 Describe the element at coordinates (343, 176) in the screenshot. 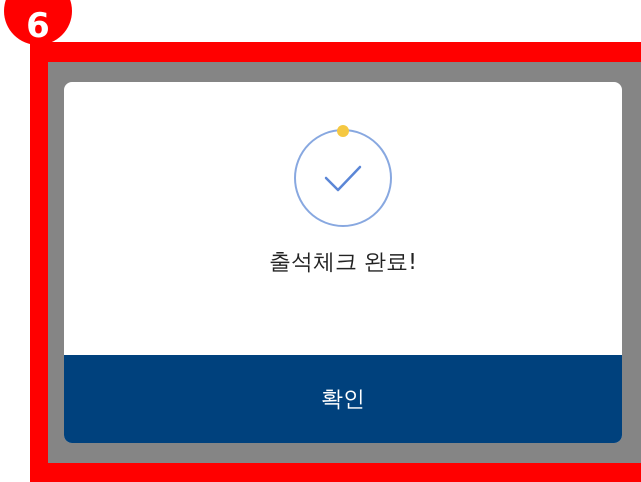

I see `check-circle-icon` at that location.